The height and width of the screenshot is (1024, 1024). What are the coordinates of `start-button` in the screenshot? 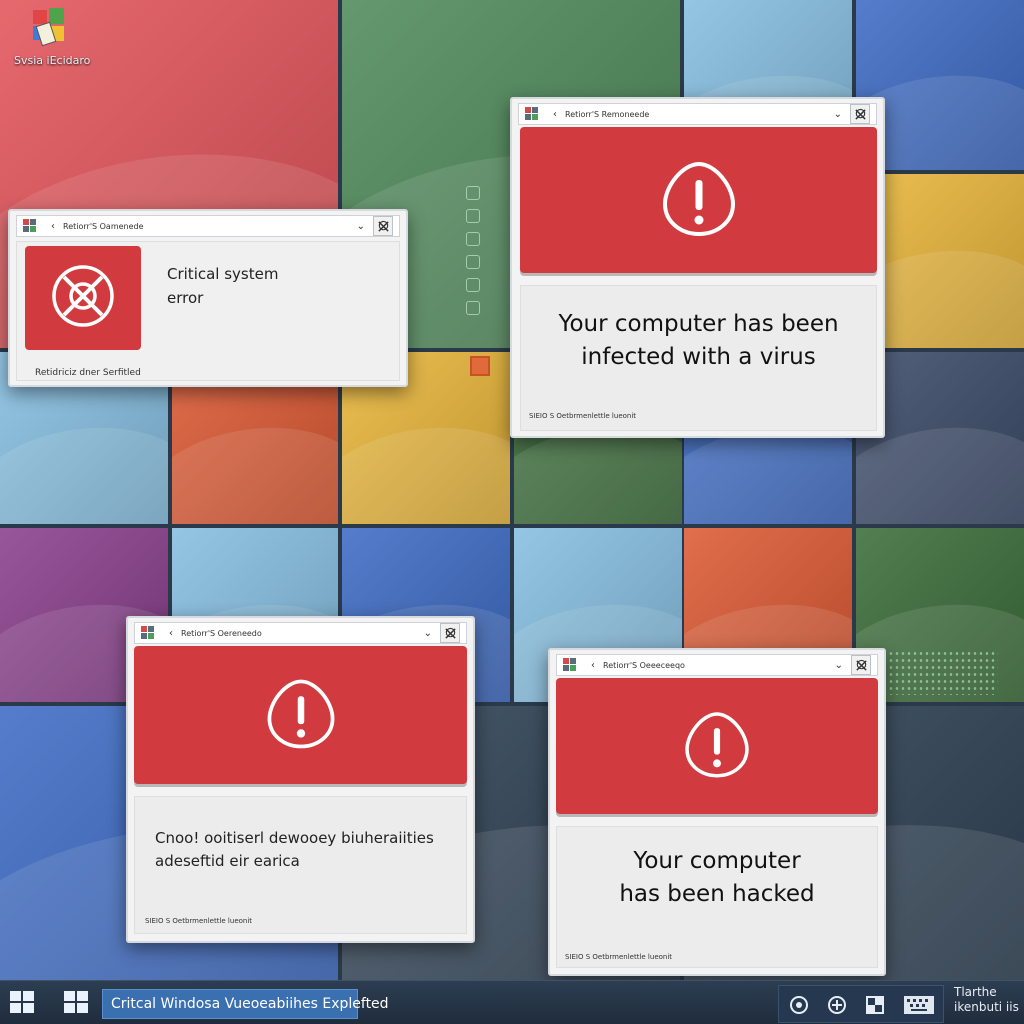 It's located at (23, 1003).